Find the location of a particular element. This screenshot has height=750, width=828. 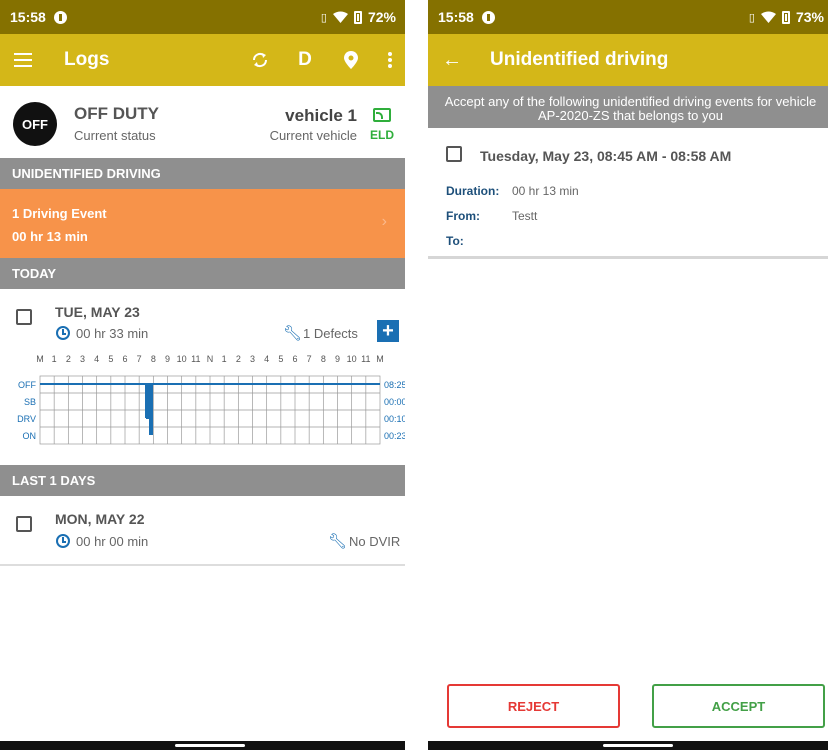

duration-value: 00 hr 13 min is located at coordinates (545, 191).